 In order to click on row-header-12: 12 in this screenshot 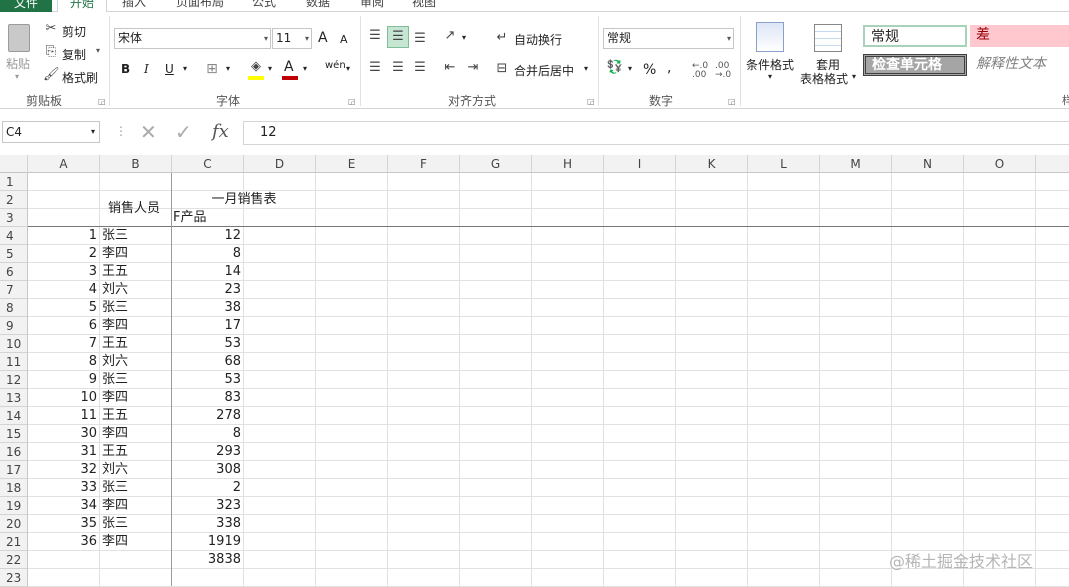, I will do `click(14, 380)`.